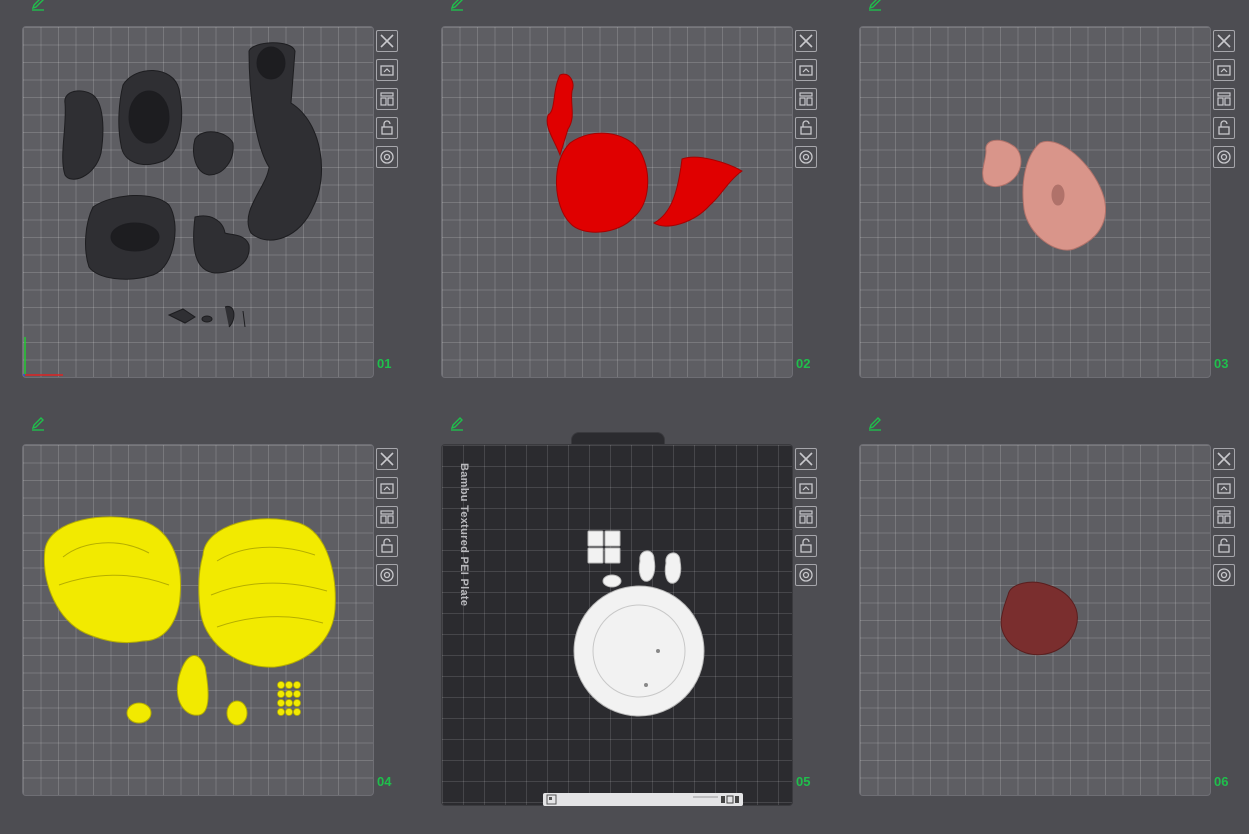 Image resolution: width=1249 pixels, height=834 pixels. I want to click on qr-code-icon, so click(642, 799).